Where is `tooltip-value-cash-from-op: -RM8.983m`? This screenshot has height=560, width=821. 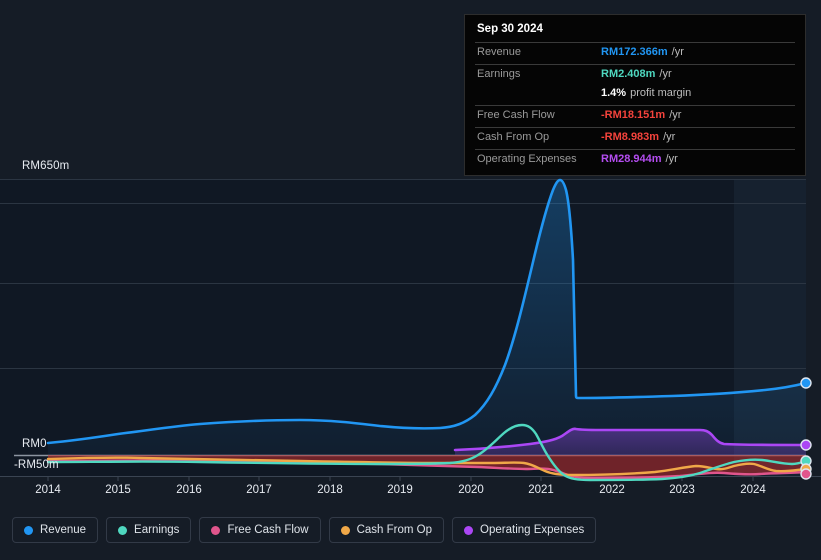 tooltip-value-cash-from-op: -RM8.983m is located at coordinates (630, 137).